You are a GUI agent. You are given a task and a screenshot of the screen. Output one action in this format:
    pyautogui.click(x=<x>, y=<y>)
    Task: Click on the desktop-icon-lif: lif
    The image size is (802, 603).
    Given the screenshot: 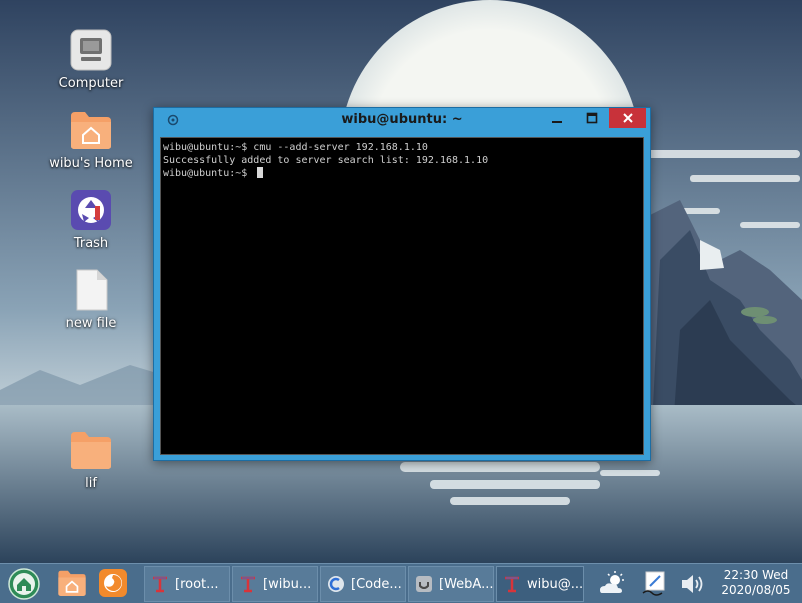 What is the action you would take?
    pyautogui.click(x=91, y=459)
    